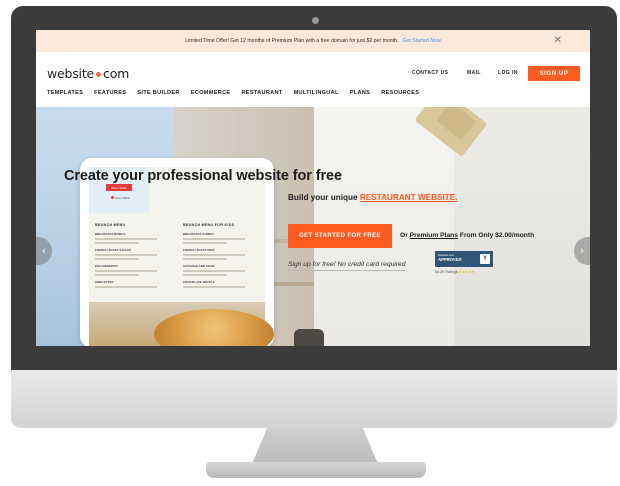 Image resolution: width=620 pixels, height=486 pixels. I want to click on tablet-menu-heading: BRUNCH MENU, so click(110, 225).